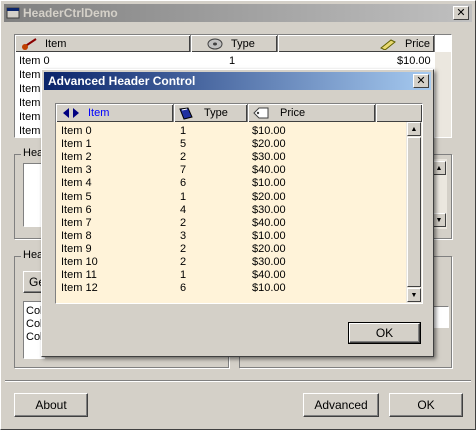 This screenshot has width=476, height=430. I want to click on table-row: Item 10 2 $30.00, so click(231, 262).